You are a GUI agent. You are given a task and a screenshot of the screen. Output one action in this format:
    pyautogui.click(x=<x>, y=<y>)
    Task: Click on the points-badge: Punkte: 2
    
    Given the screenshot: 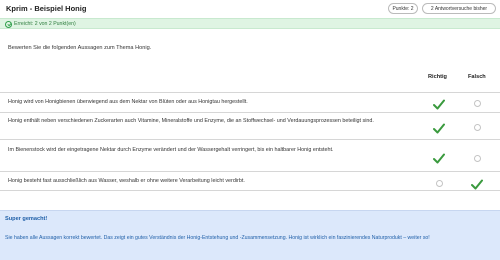 What is the action you would take?
    pyautogui.click(x=403, y=8)
    